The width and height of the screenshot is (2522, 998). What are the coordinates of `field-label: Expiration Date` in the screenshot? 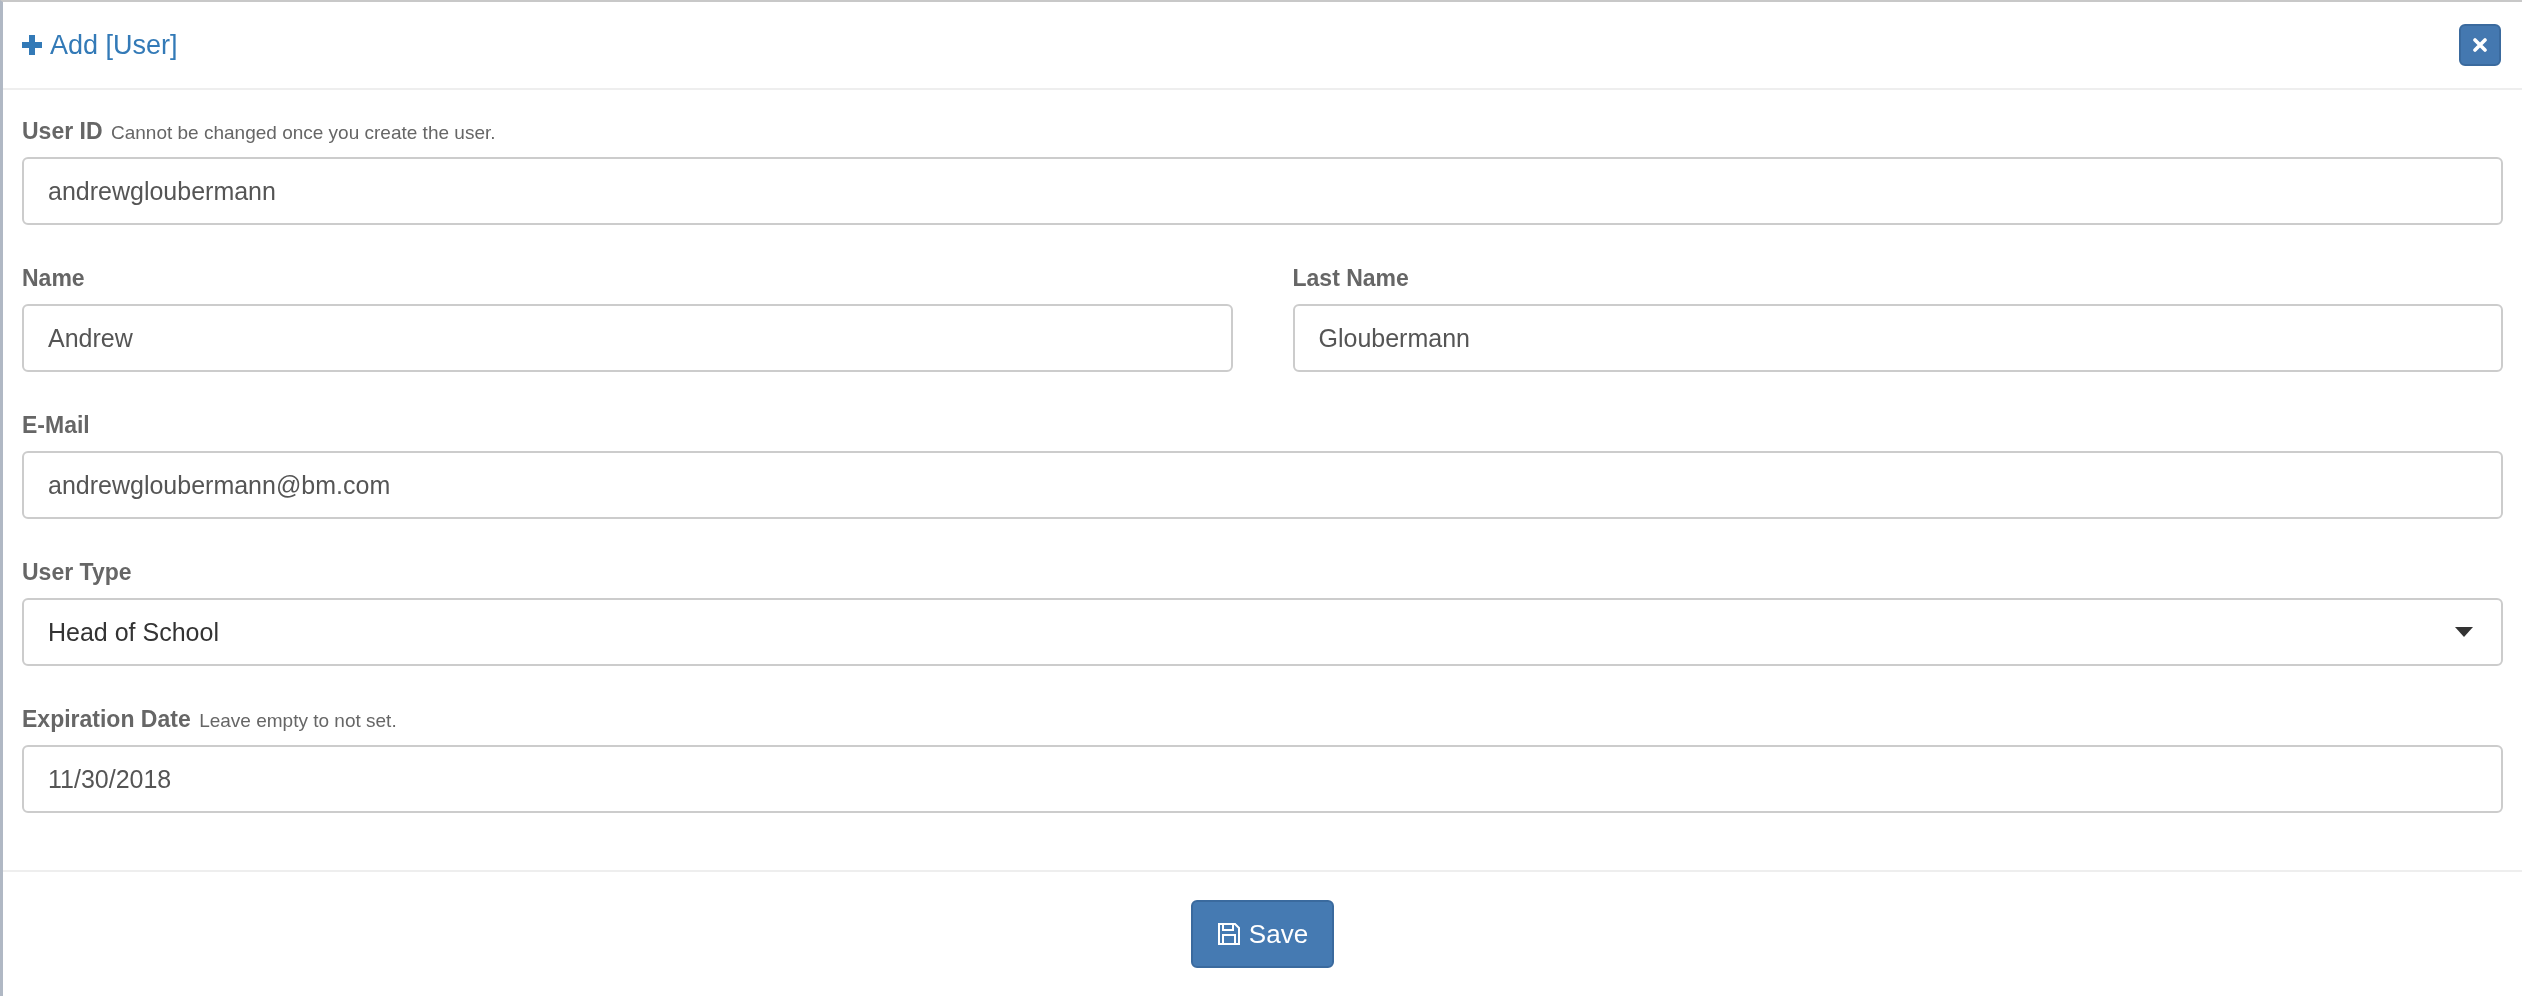 It's located at (106, 719).